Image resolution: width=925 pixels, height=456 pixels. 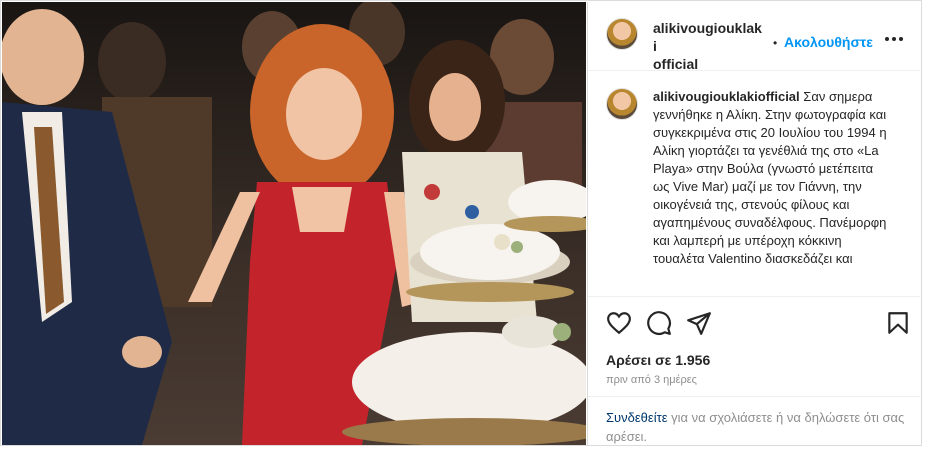 What do you see at coordinates (828, 42) in the screenshot?
I see `follow-button: Ακολουθήστε` at bounding box center [828, 42].